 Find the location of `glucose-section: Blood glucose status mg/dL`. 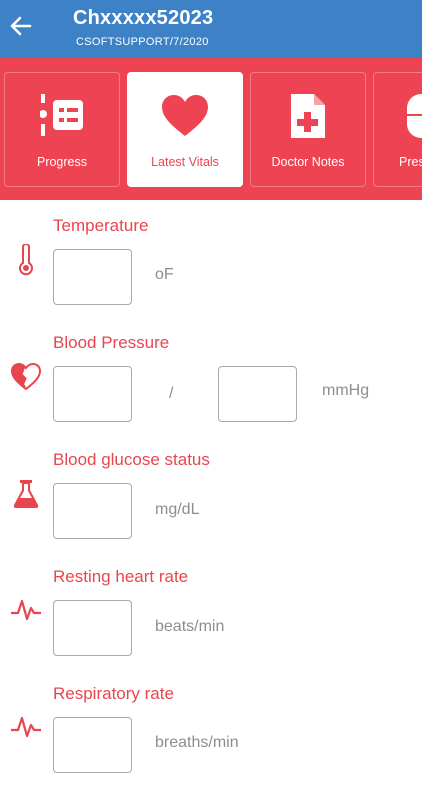

glucose-section: Blood glucose status mg/dL is located at coordinates (211, 508).